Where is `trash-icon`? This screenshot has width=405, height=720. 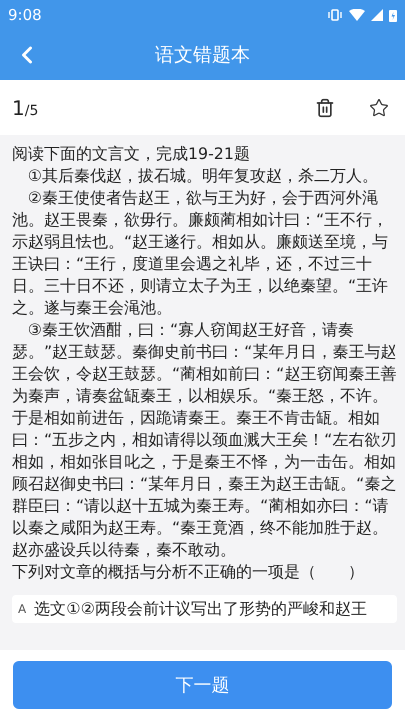 trash-icon is located at coordinates (325, 108).